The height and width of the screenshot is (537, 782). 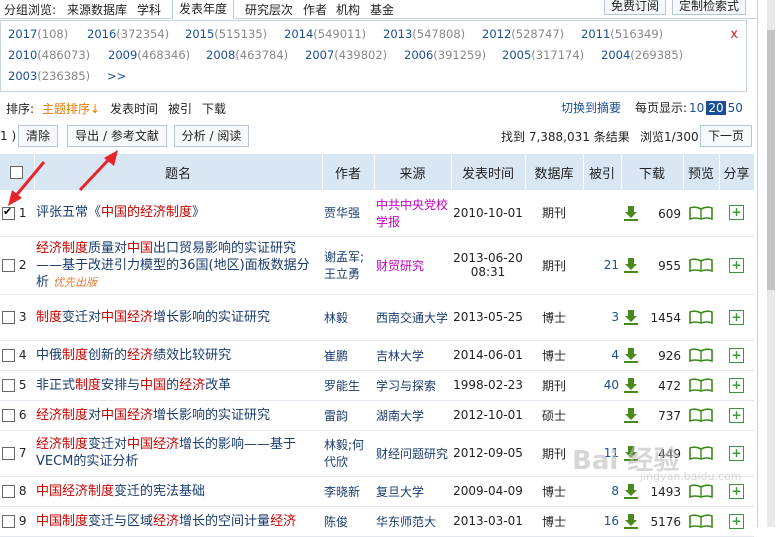 I want to click on article-title-link: 制度变迁对中国经济增长影响的实证研究, so click(x=178, y=317).